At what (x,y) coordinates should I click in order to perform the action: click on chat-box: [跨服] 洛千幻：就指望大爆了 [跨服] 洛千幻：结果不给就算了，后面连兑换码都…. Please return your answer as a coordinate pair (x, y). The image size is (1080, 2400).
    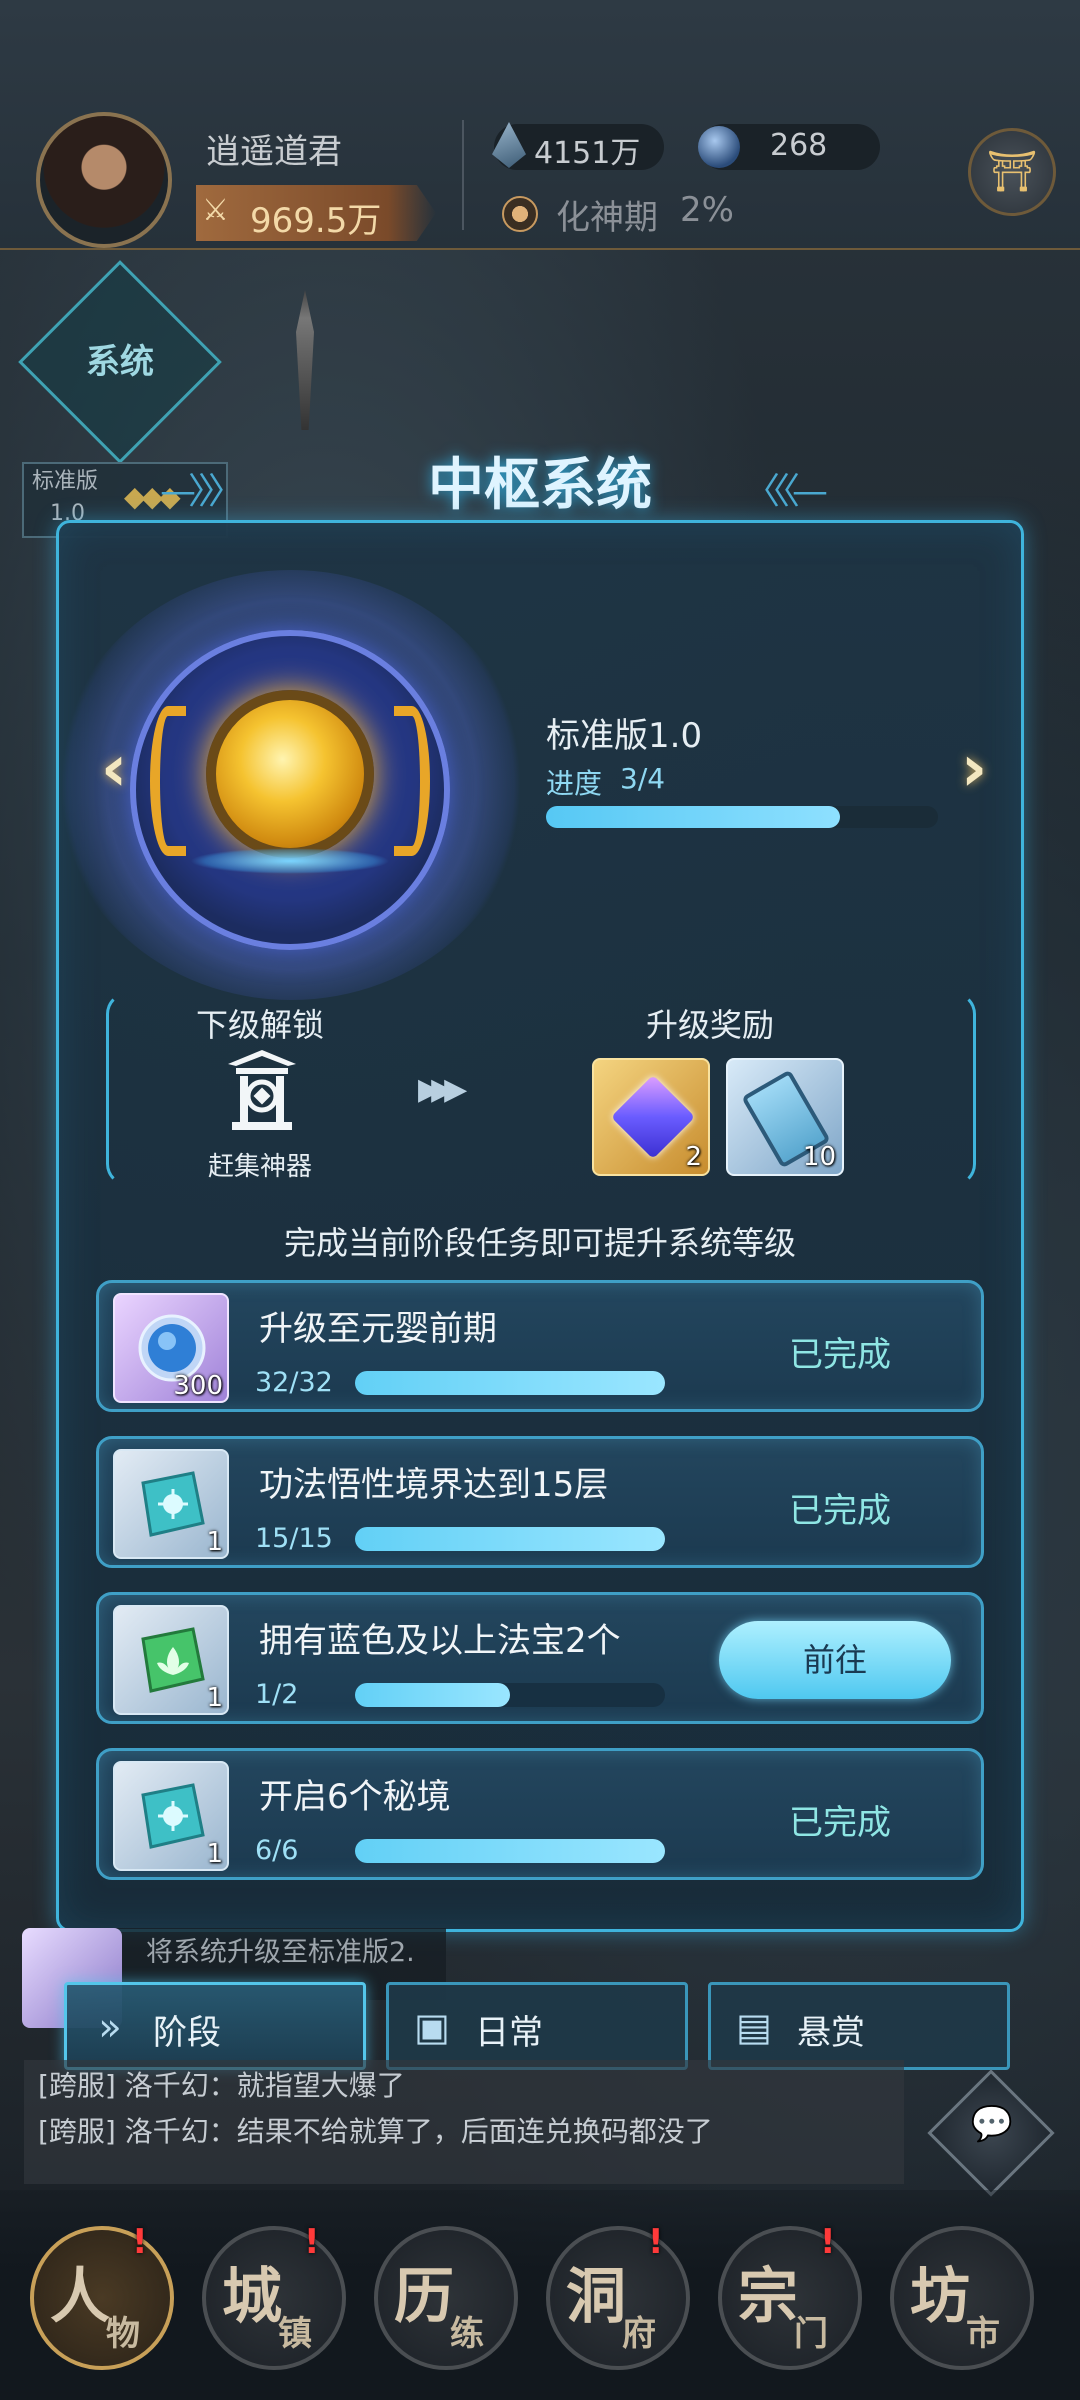
    Looking at the image, I should click on (464, 2122).